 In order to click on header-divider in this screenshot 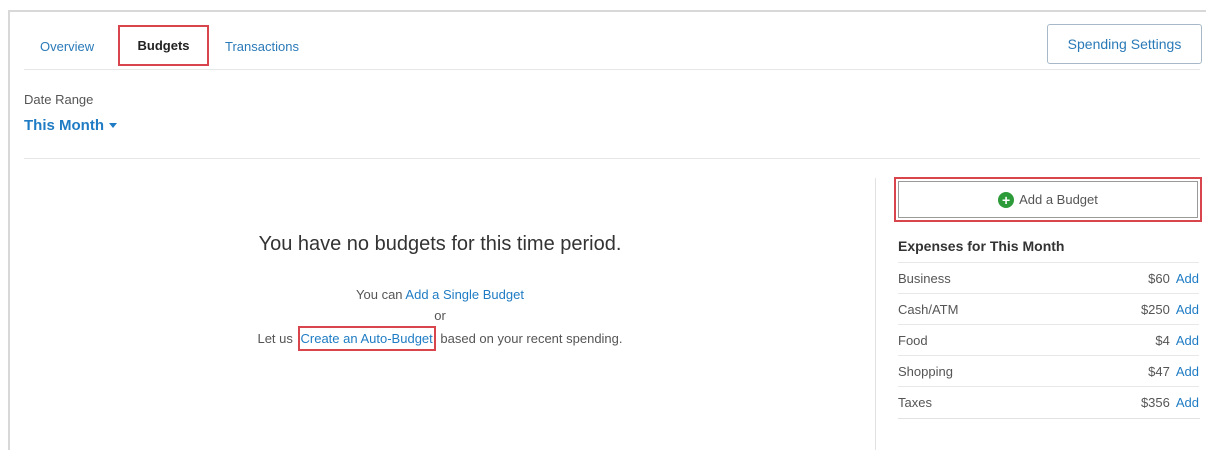, I will do `click(612, 158)`.